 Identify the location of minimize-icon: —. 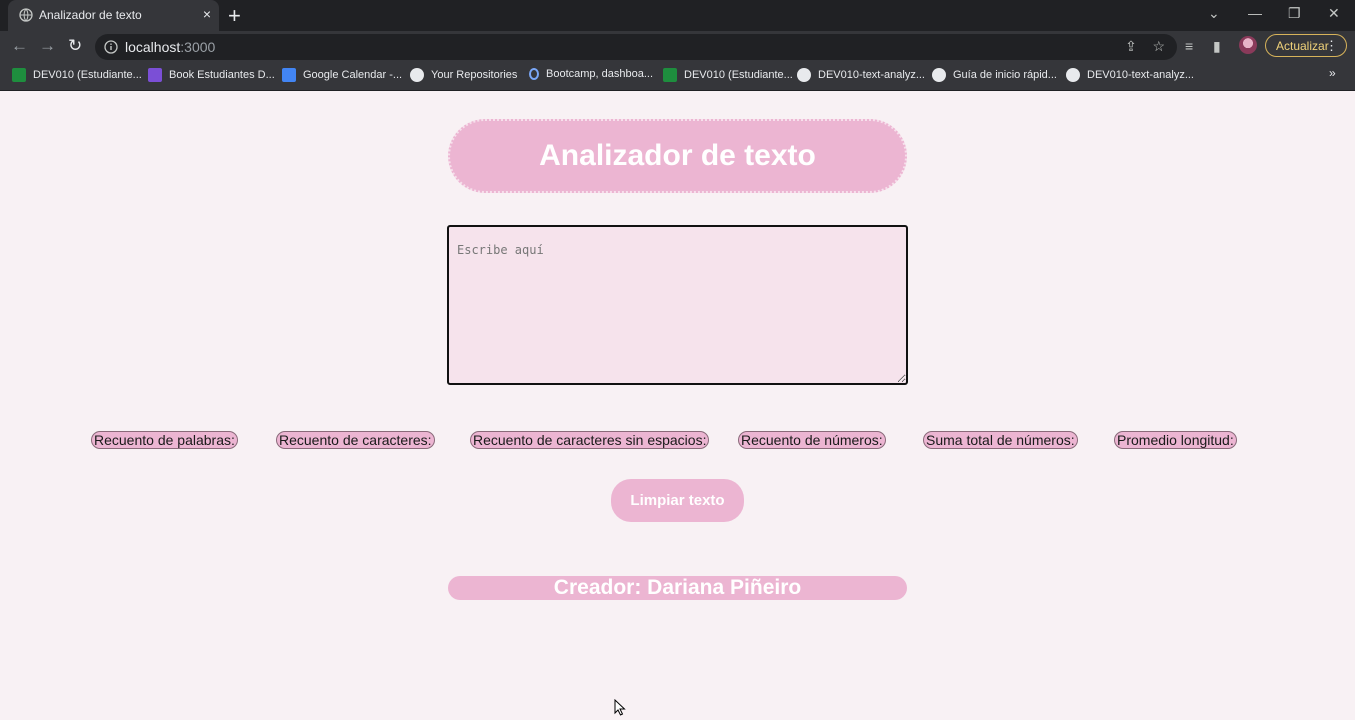
(1255, 13).